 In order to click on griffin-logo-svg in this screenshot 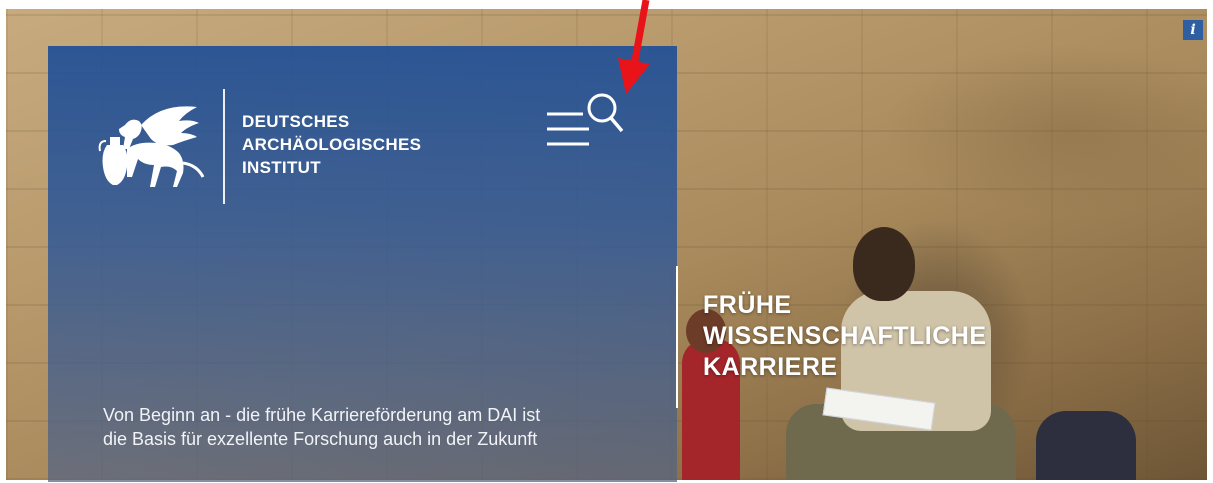, I will do `click(151, 146)`.